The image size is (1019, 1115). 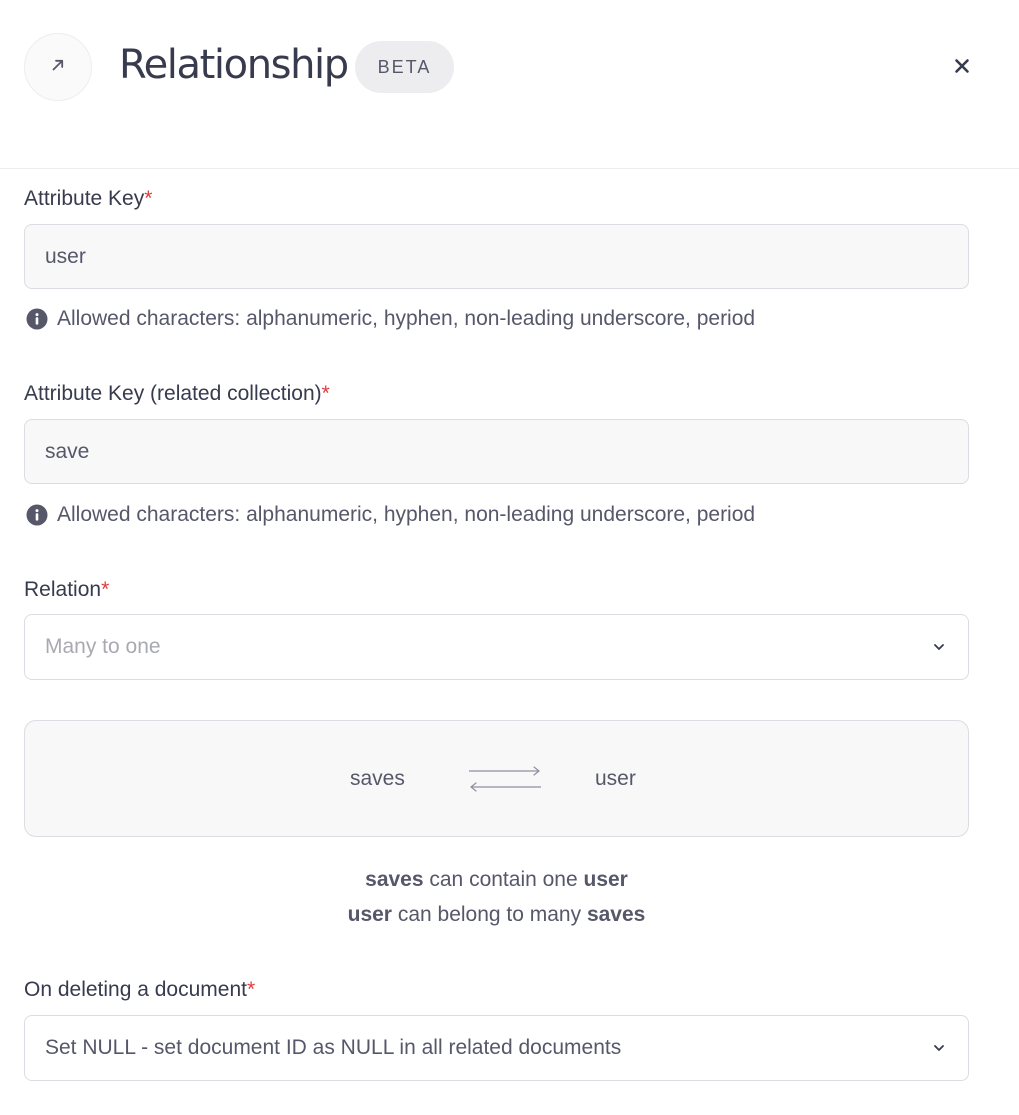 What do you see at coordinates (615, 778) in the screenshot?
I see `diagram-right-collection: user` at bounding box center [615, 778].